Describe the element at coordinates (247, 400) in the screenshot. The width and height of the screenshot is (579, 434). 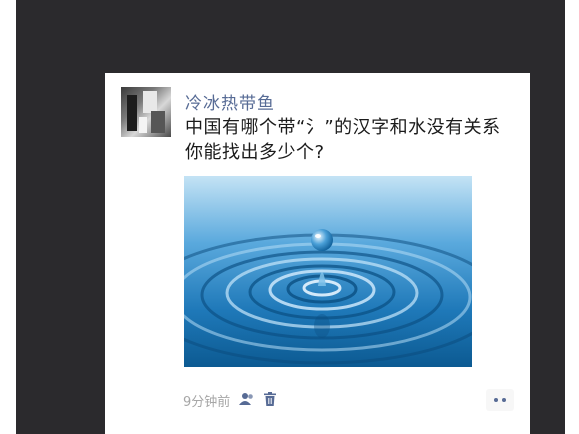
I see `friends-visible-icon` at that location.